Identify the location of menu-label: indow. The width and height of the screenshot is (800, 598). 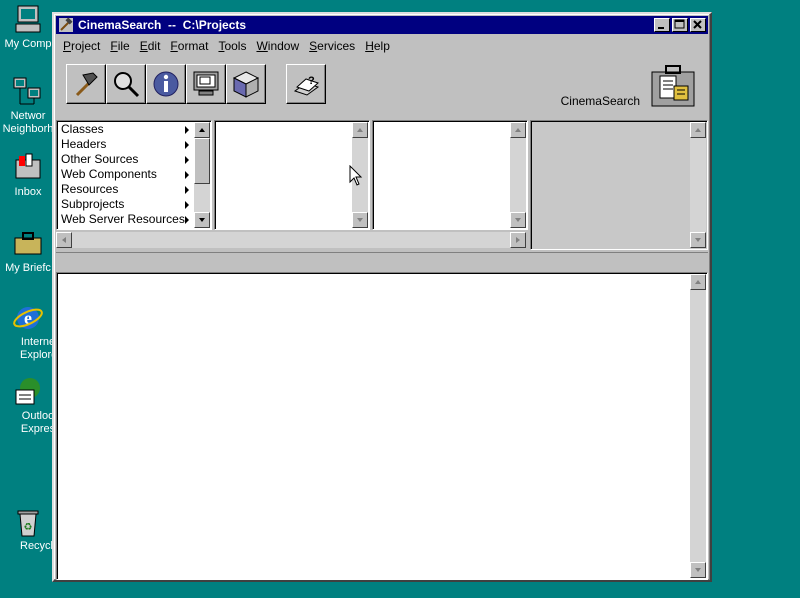
(283, 46).